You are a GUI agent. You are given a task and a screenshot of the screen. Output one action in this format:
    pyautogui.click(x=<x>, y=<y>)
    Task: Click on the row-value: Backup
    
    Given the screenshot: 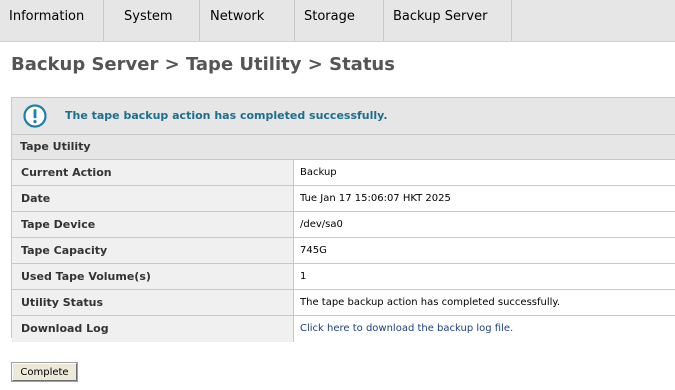 What is the action you would take?
    pyautogui.click(x=484, y=172)
    